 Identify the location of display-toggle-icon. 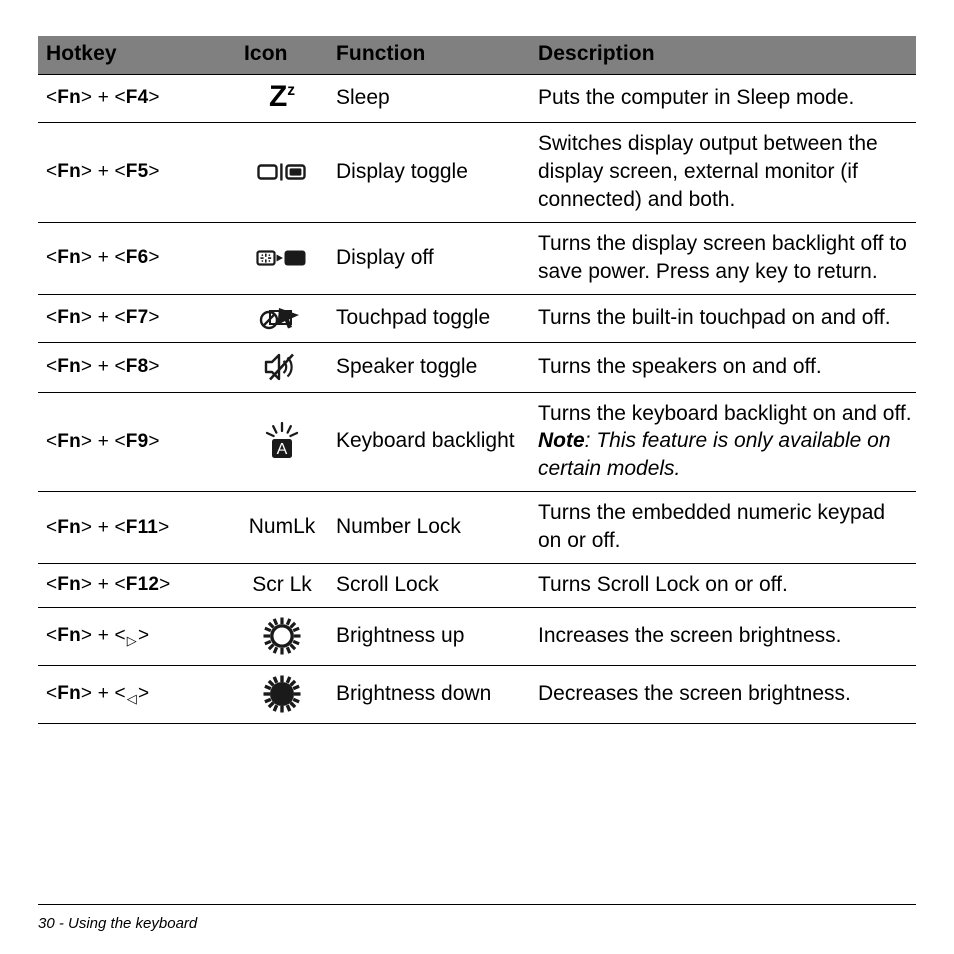
(282, 172).